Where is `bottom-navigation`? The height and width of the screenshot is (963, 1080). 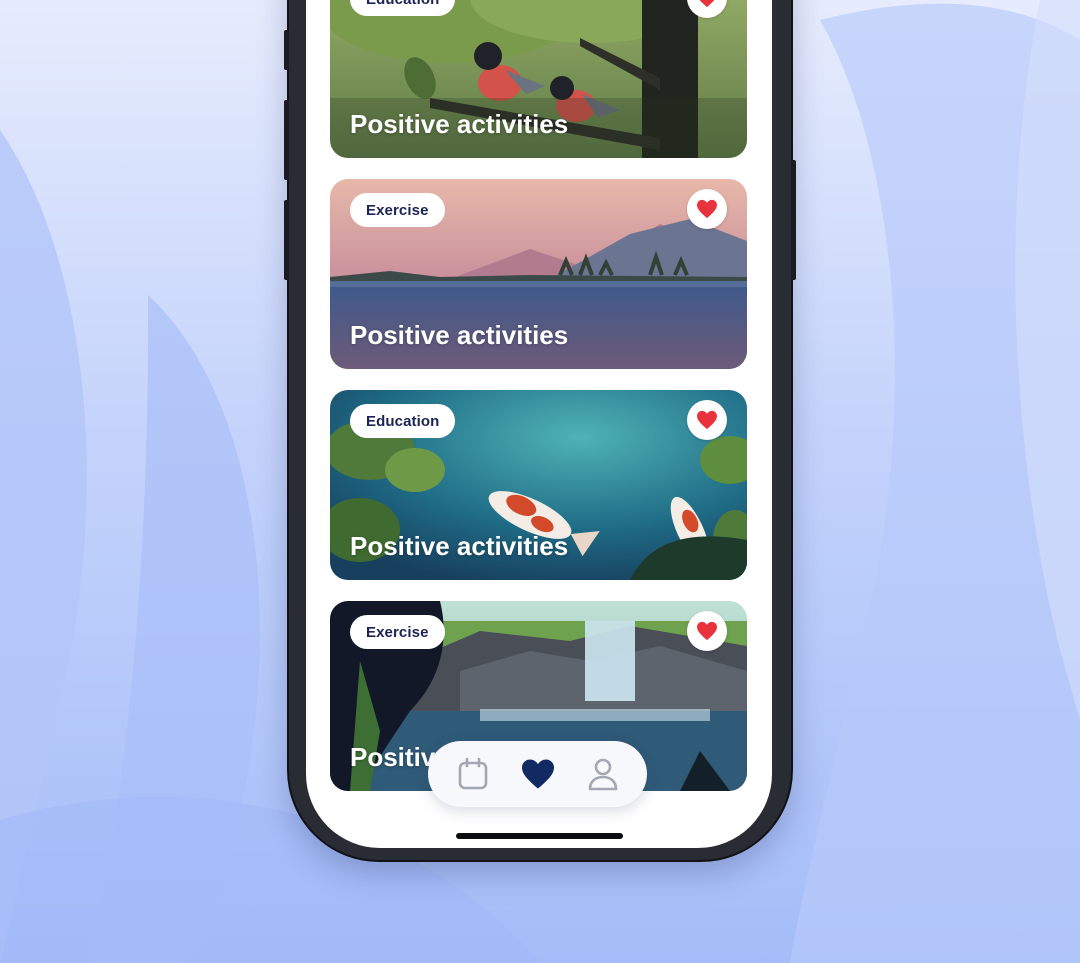
bottom-navigation is located at coordinates (537, 774).